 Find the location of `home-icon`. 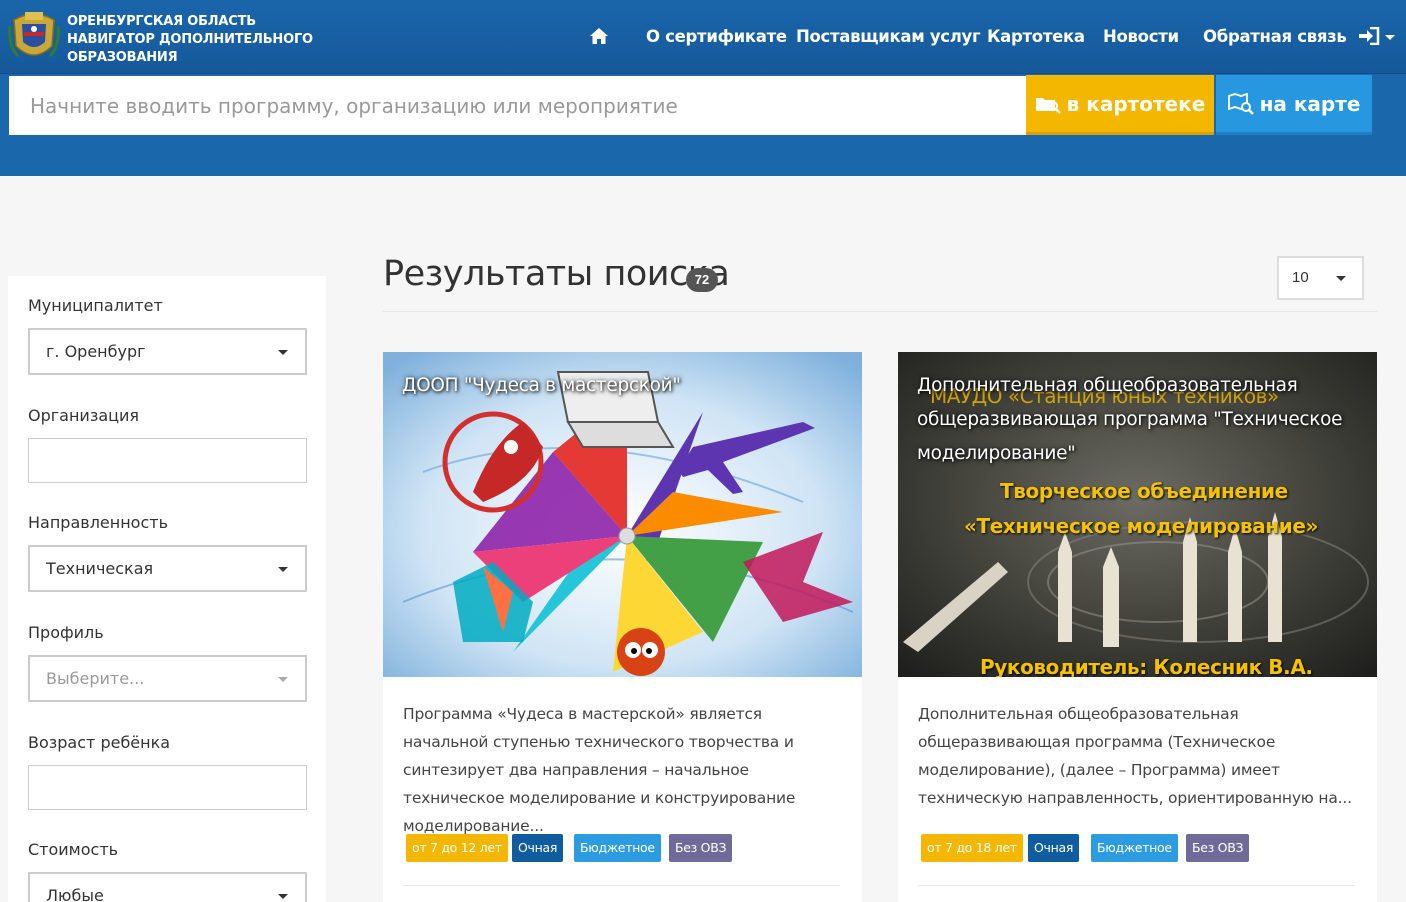

home-icon is located at coordinates (599, 36).